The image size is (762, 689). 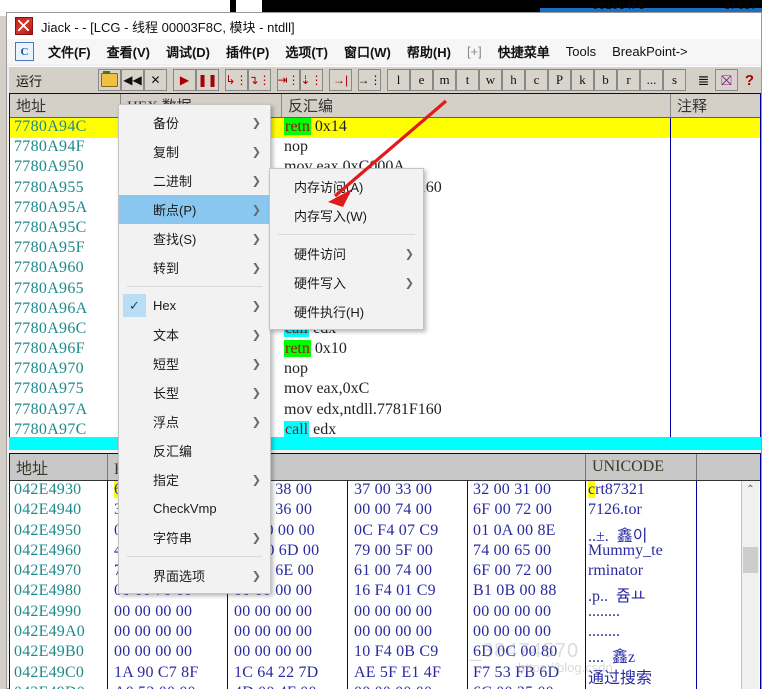 What do you see at coordinates (109, 80) in the screenshot?
I see `open-file-button` at bounding box center [109, 80].